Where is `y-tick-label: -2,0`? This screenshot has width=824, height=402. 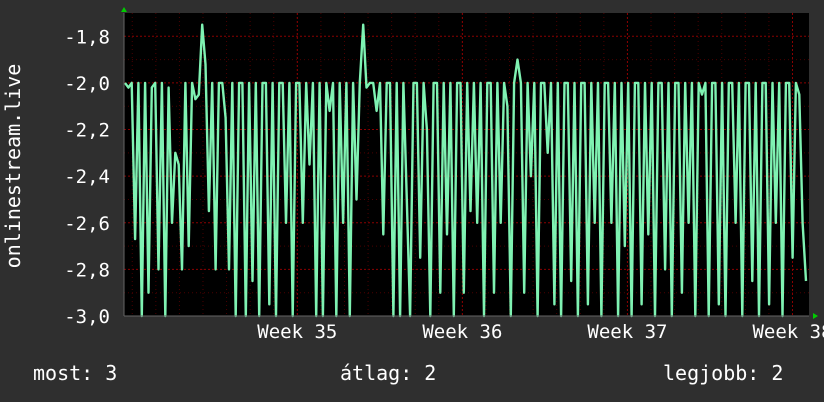 y-tick-label: -2,0 is located at coordinates (87, 84).